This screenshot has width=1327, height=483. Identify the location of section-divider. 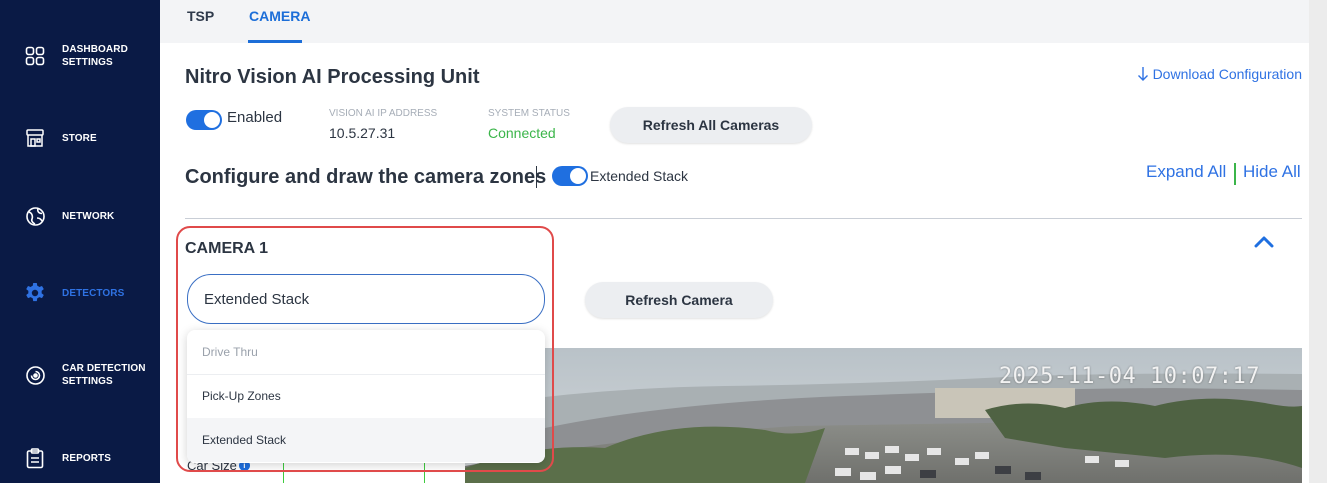
(743, 218).